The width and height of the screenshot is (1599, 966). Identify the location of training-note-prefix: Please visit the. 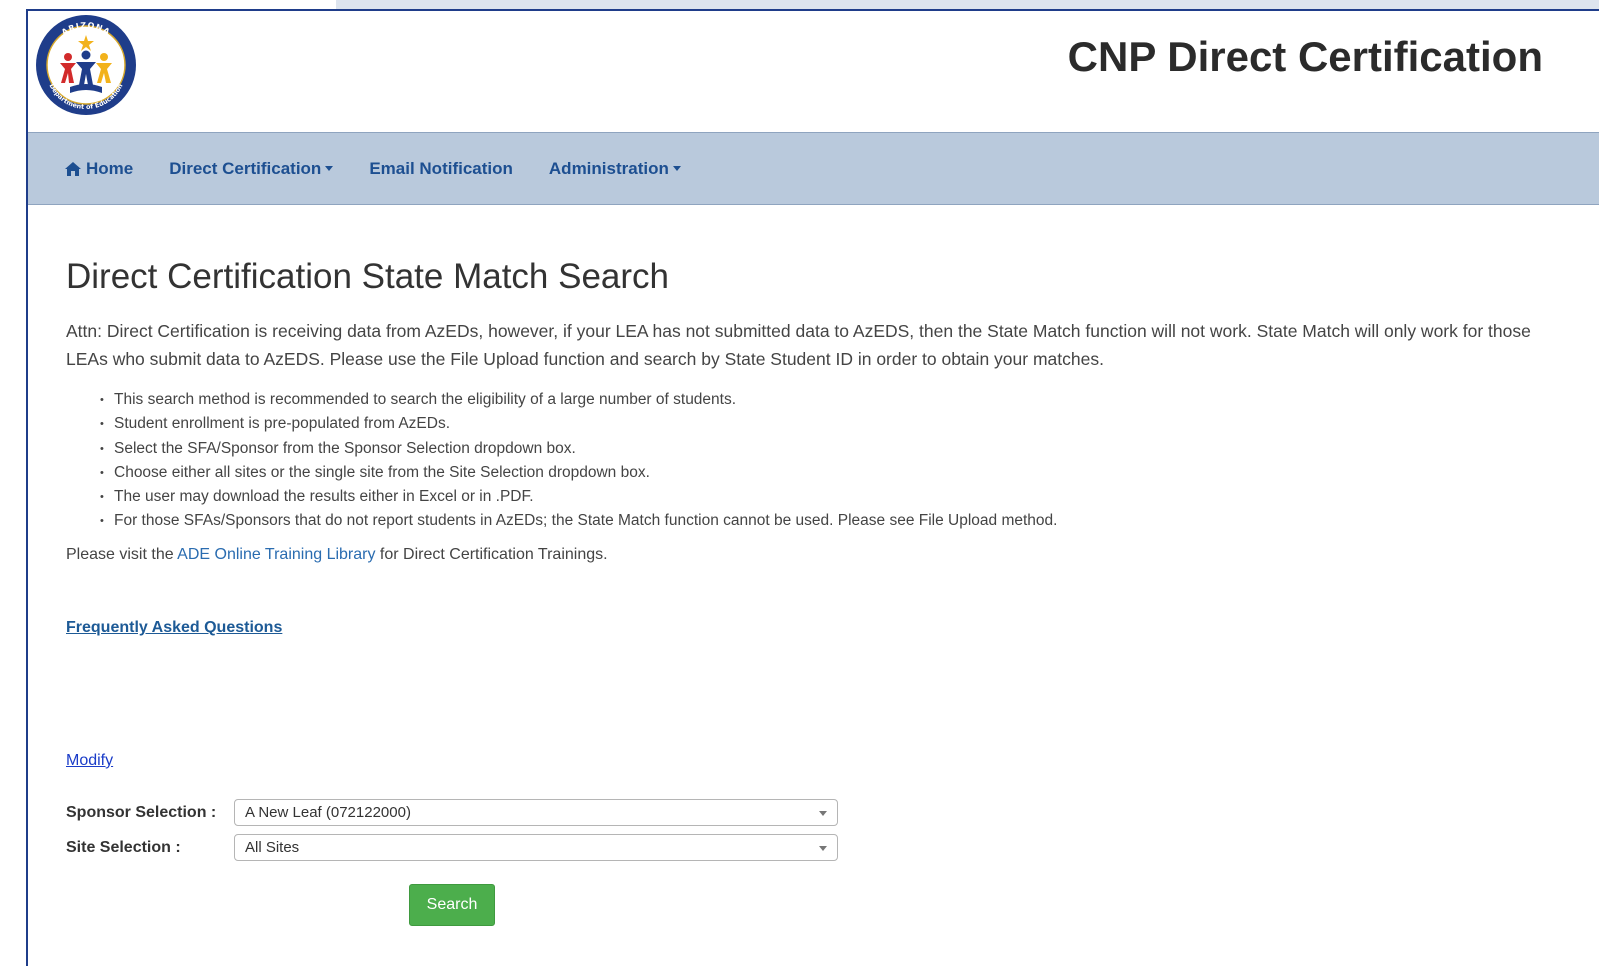
(122, 554).